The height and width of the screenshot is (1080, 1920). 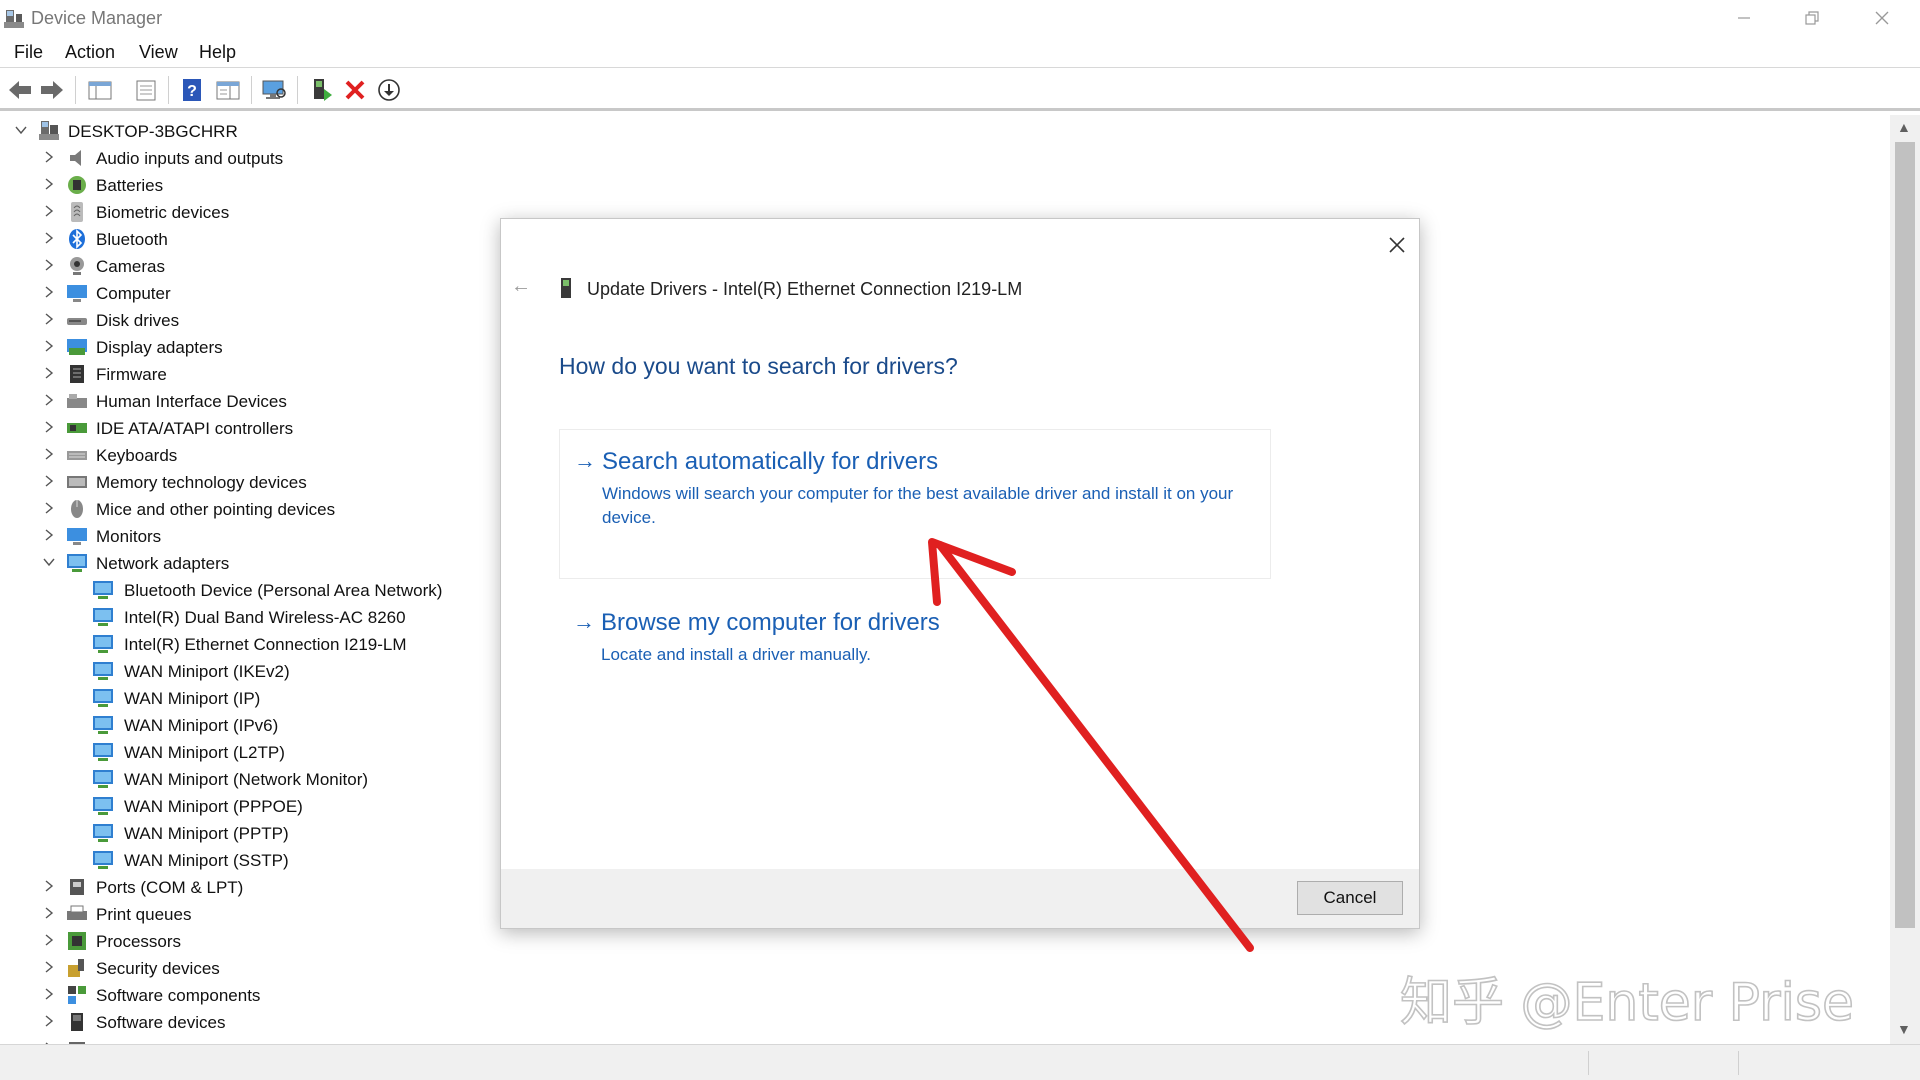 What do you see at coordinates (251, 90) in the screenshot?
I see `toolbar-separator` at bounding box center [251, 90].